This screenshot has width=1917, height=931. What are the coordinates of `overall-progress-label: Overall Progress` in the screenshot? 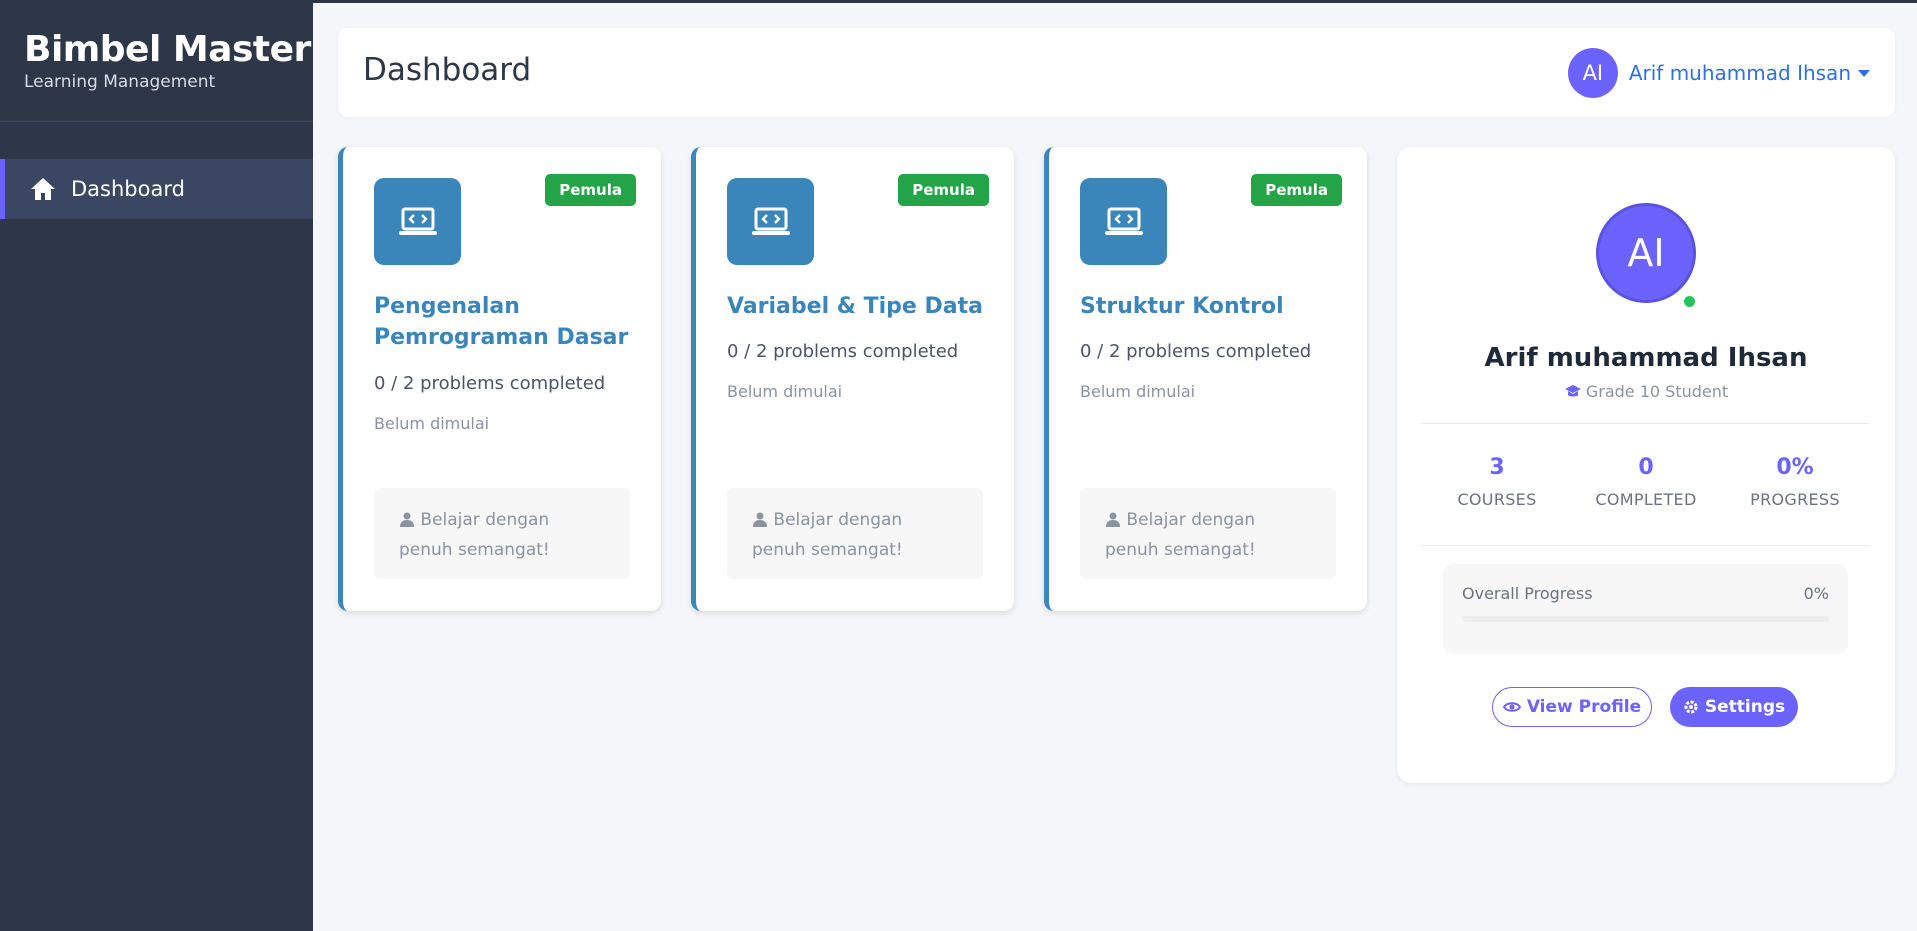 It's located at (1527, 593).